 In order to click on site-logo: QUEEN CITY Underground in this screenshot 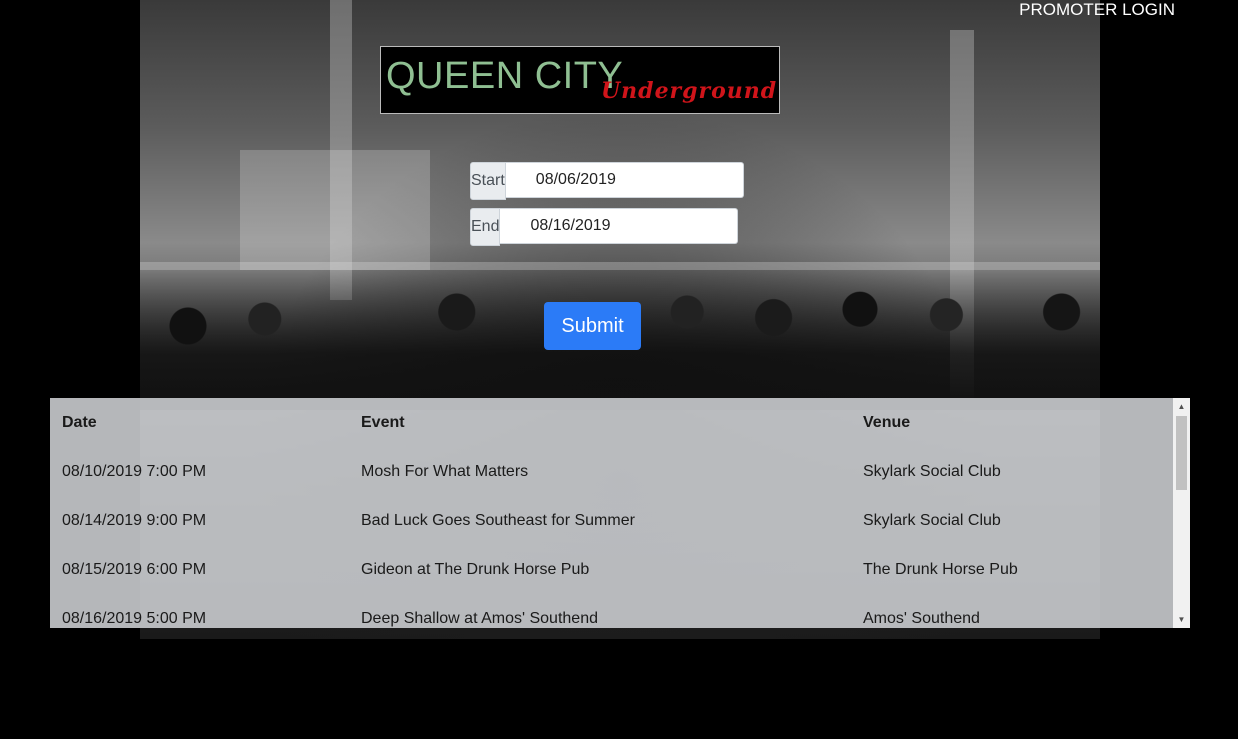, I will do `click(580, 80)`.